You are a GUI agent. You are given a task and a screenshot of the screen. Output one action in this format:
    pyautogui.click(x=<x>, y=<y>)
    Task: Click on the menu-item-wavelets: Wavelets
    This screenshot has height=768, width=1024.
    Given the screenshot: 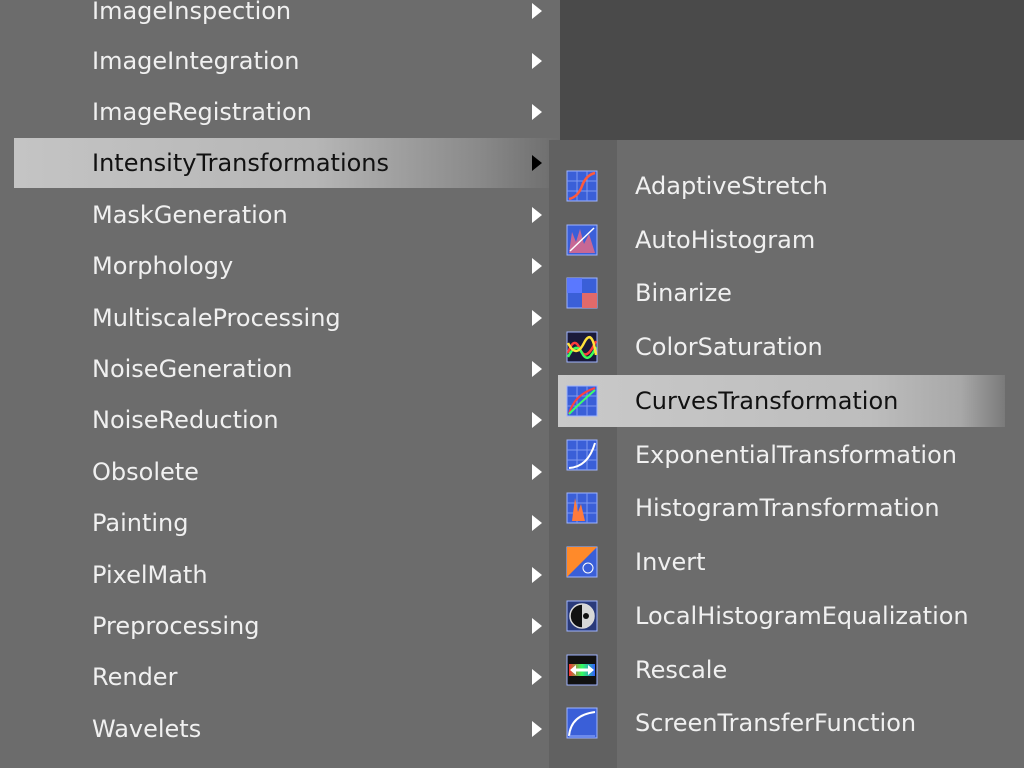 What is the action you would take?
    pyautogui.click(x=317, y=729)
    